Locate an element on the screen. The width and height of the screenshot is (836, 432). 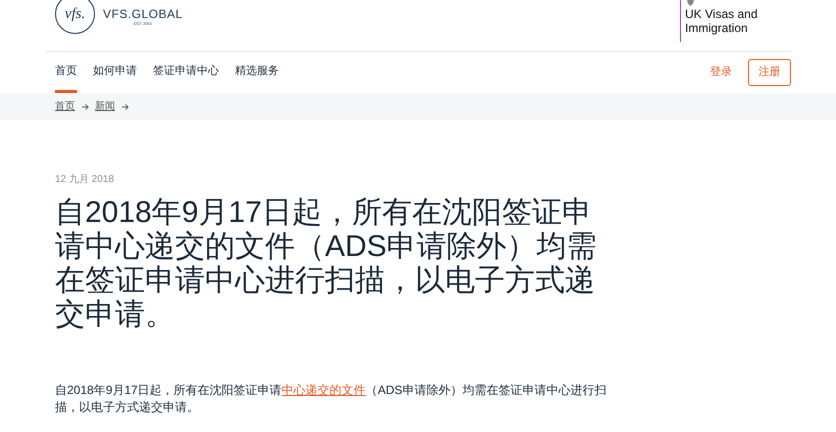
breadcrumb-link: 新闻 is located at coordinates (105, 106).